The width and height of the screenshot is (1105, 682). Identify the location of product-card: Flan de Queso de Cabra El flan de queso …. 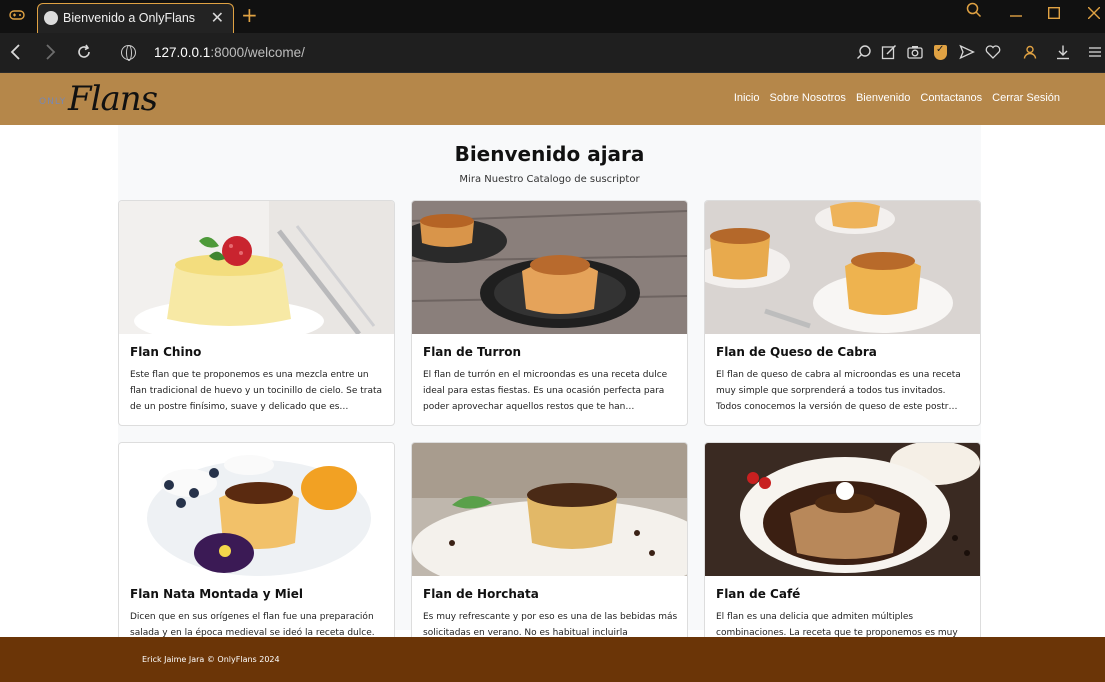
(842, 313).